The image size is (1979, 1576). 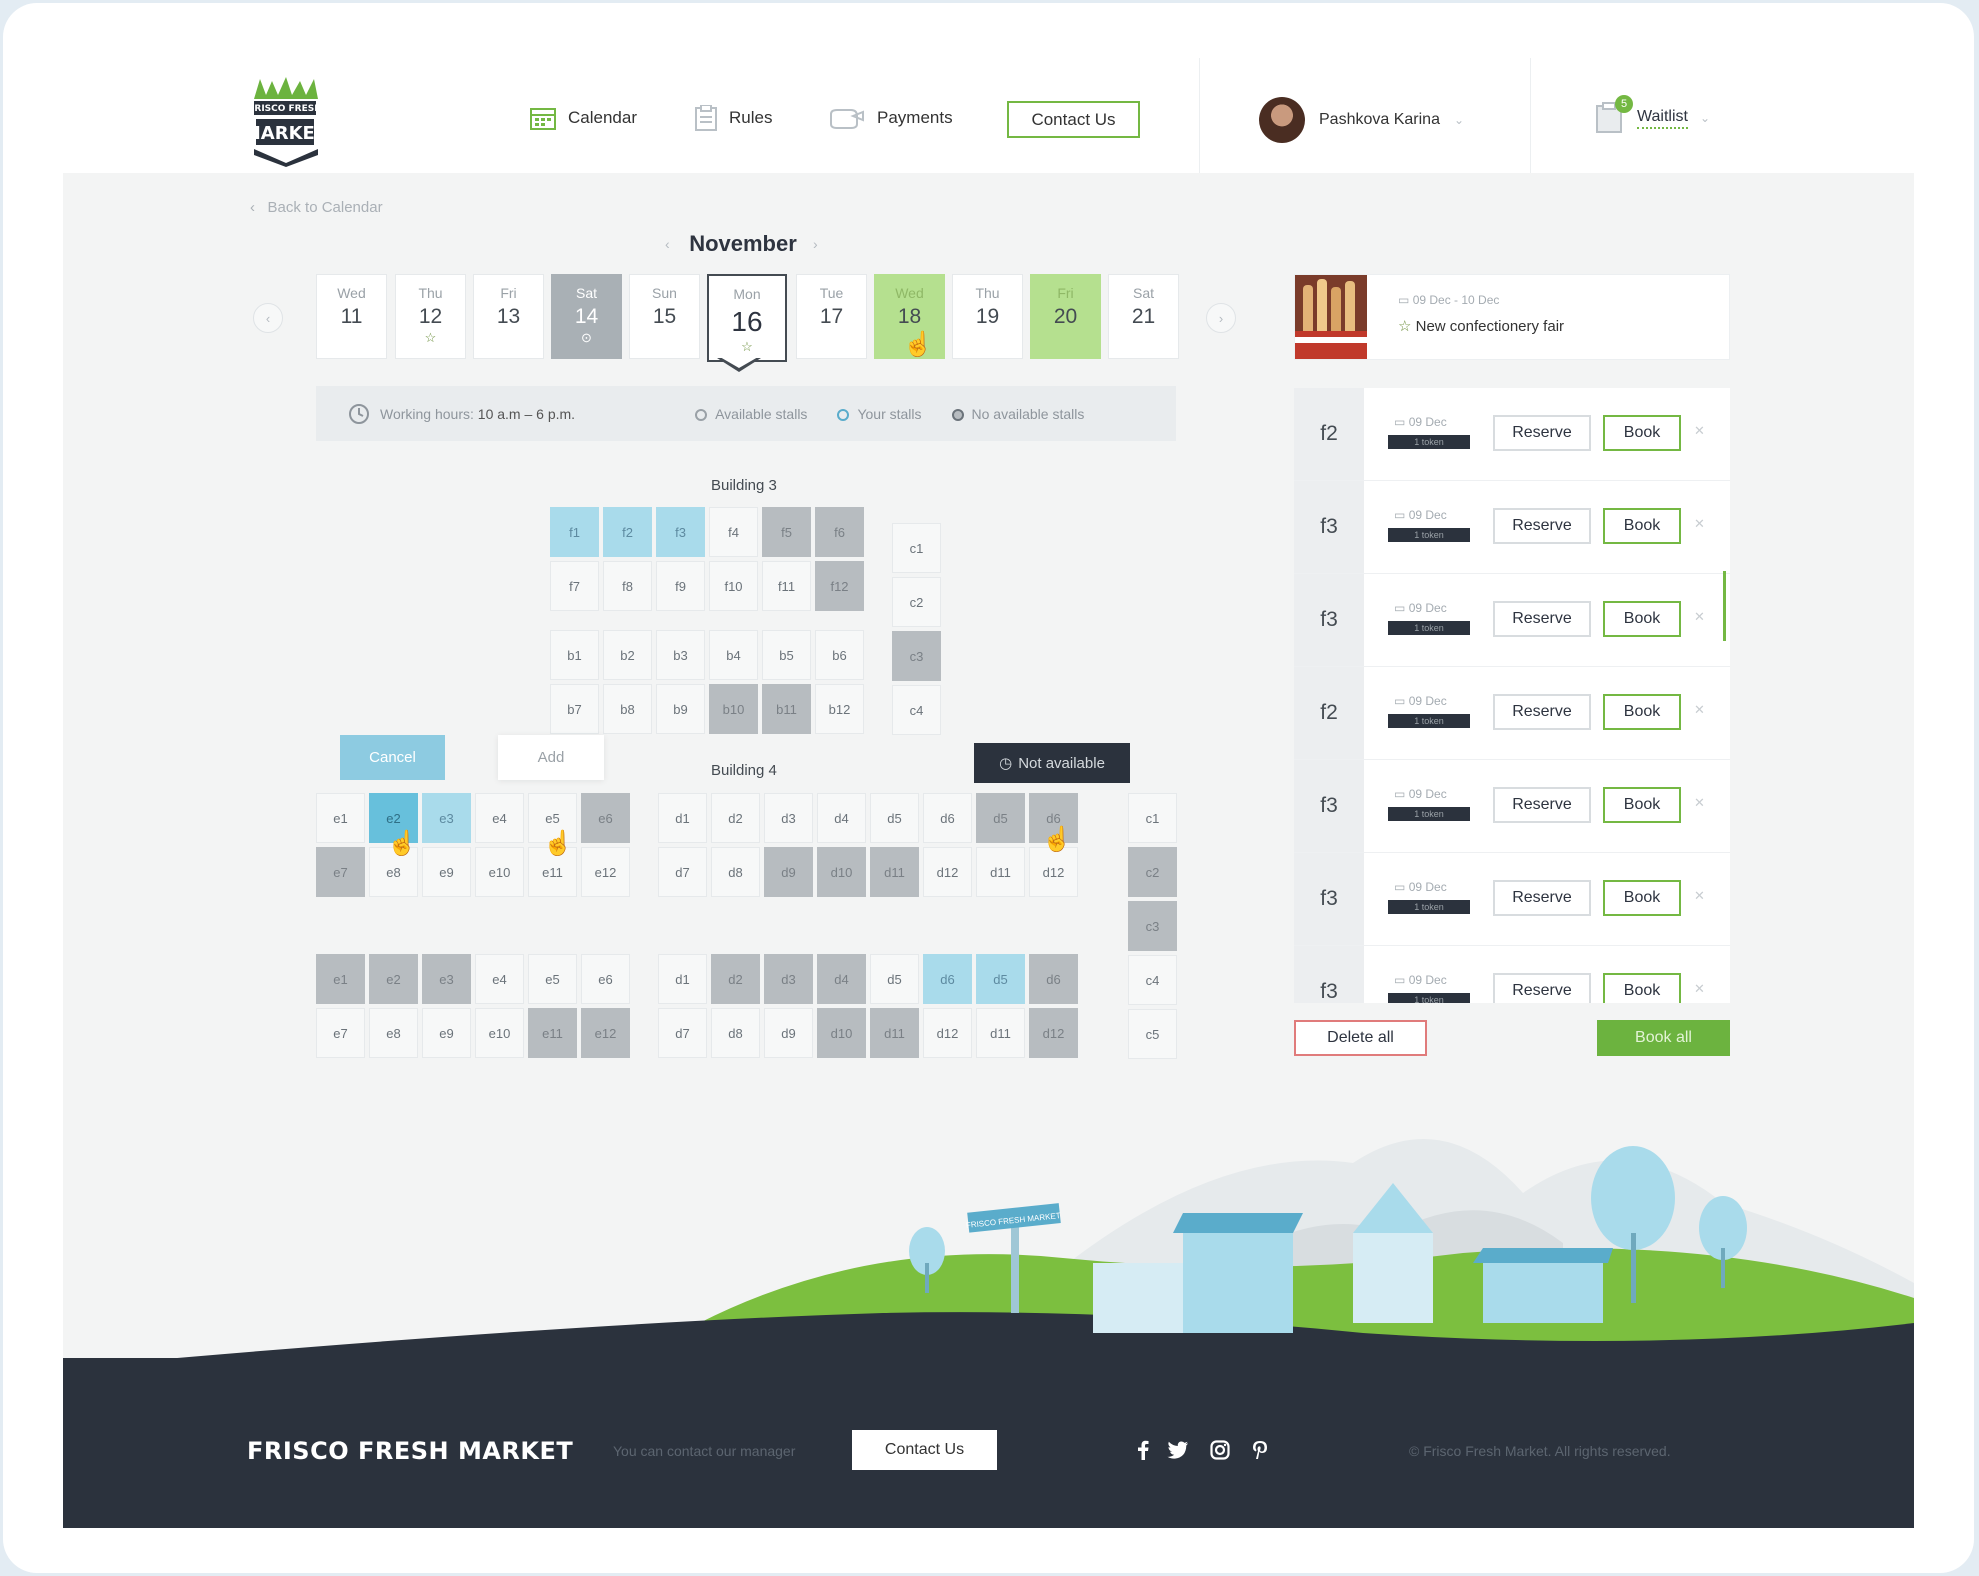 I want to click on stall-d3: d3, so click(x=788, y=818).